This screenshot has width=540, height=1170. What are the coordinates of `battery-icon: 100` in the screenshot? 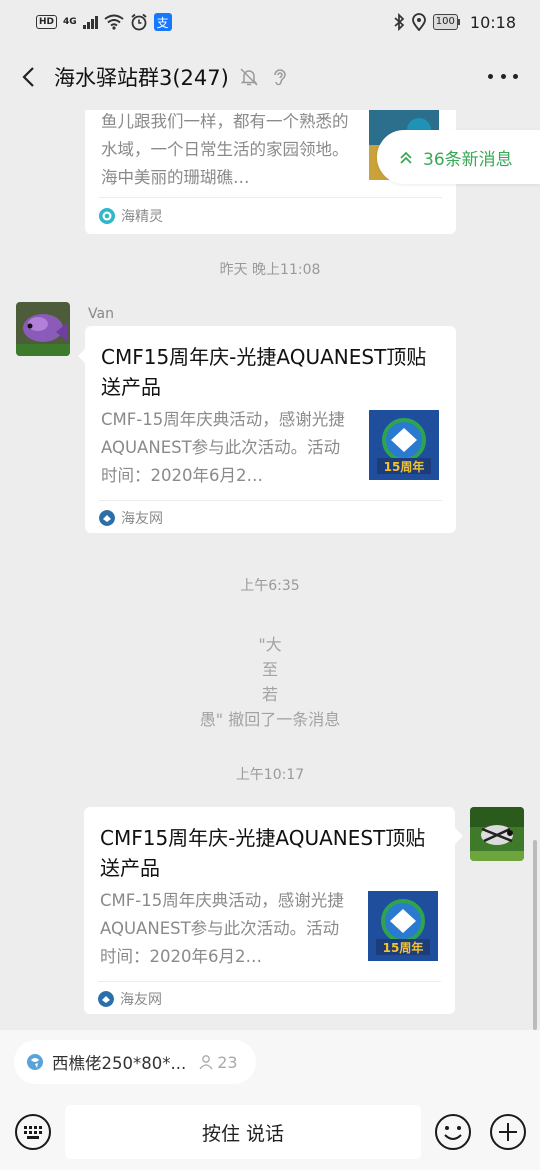 It's located at (446, 22).